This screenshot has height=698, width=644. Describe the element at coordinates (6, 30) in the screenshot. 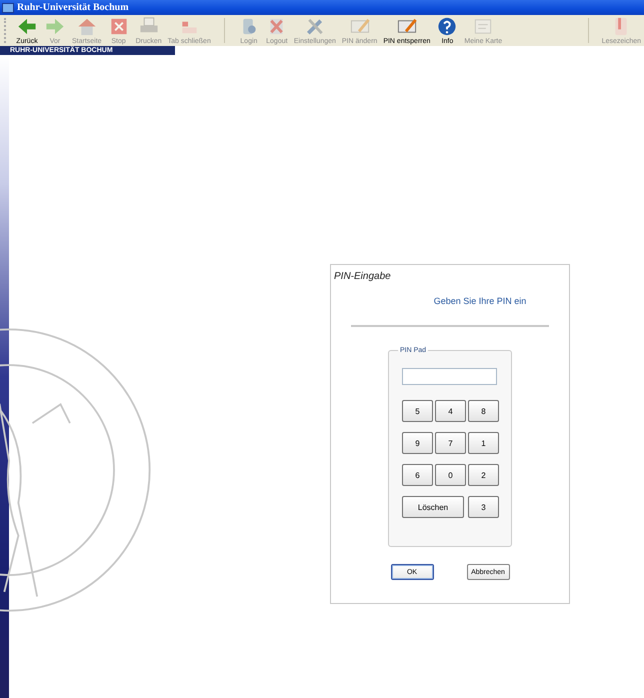

I see `toolbar-grip` at that location.